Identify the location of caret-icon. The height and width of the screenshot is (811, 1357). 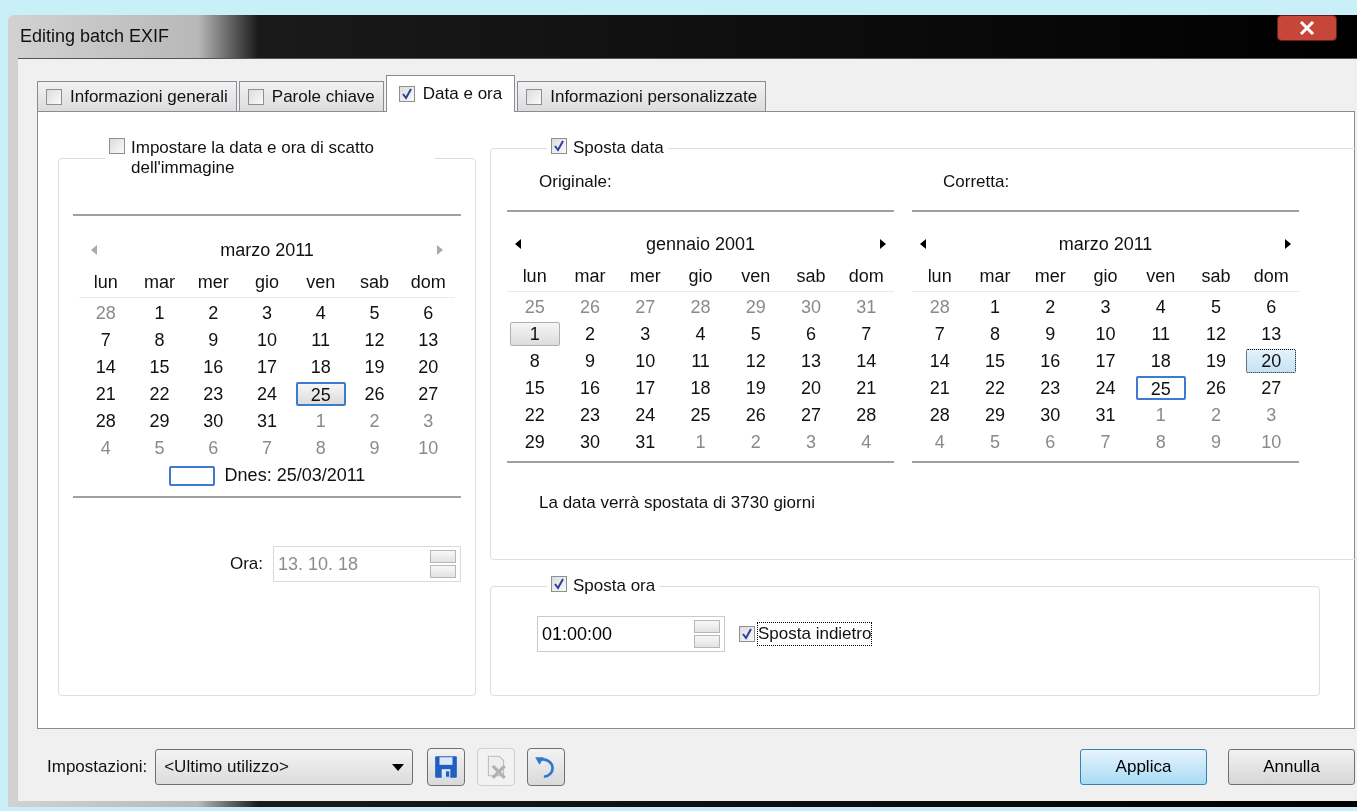
(398, 767).